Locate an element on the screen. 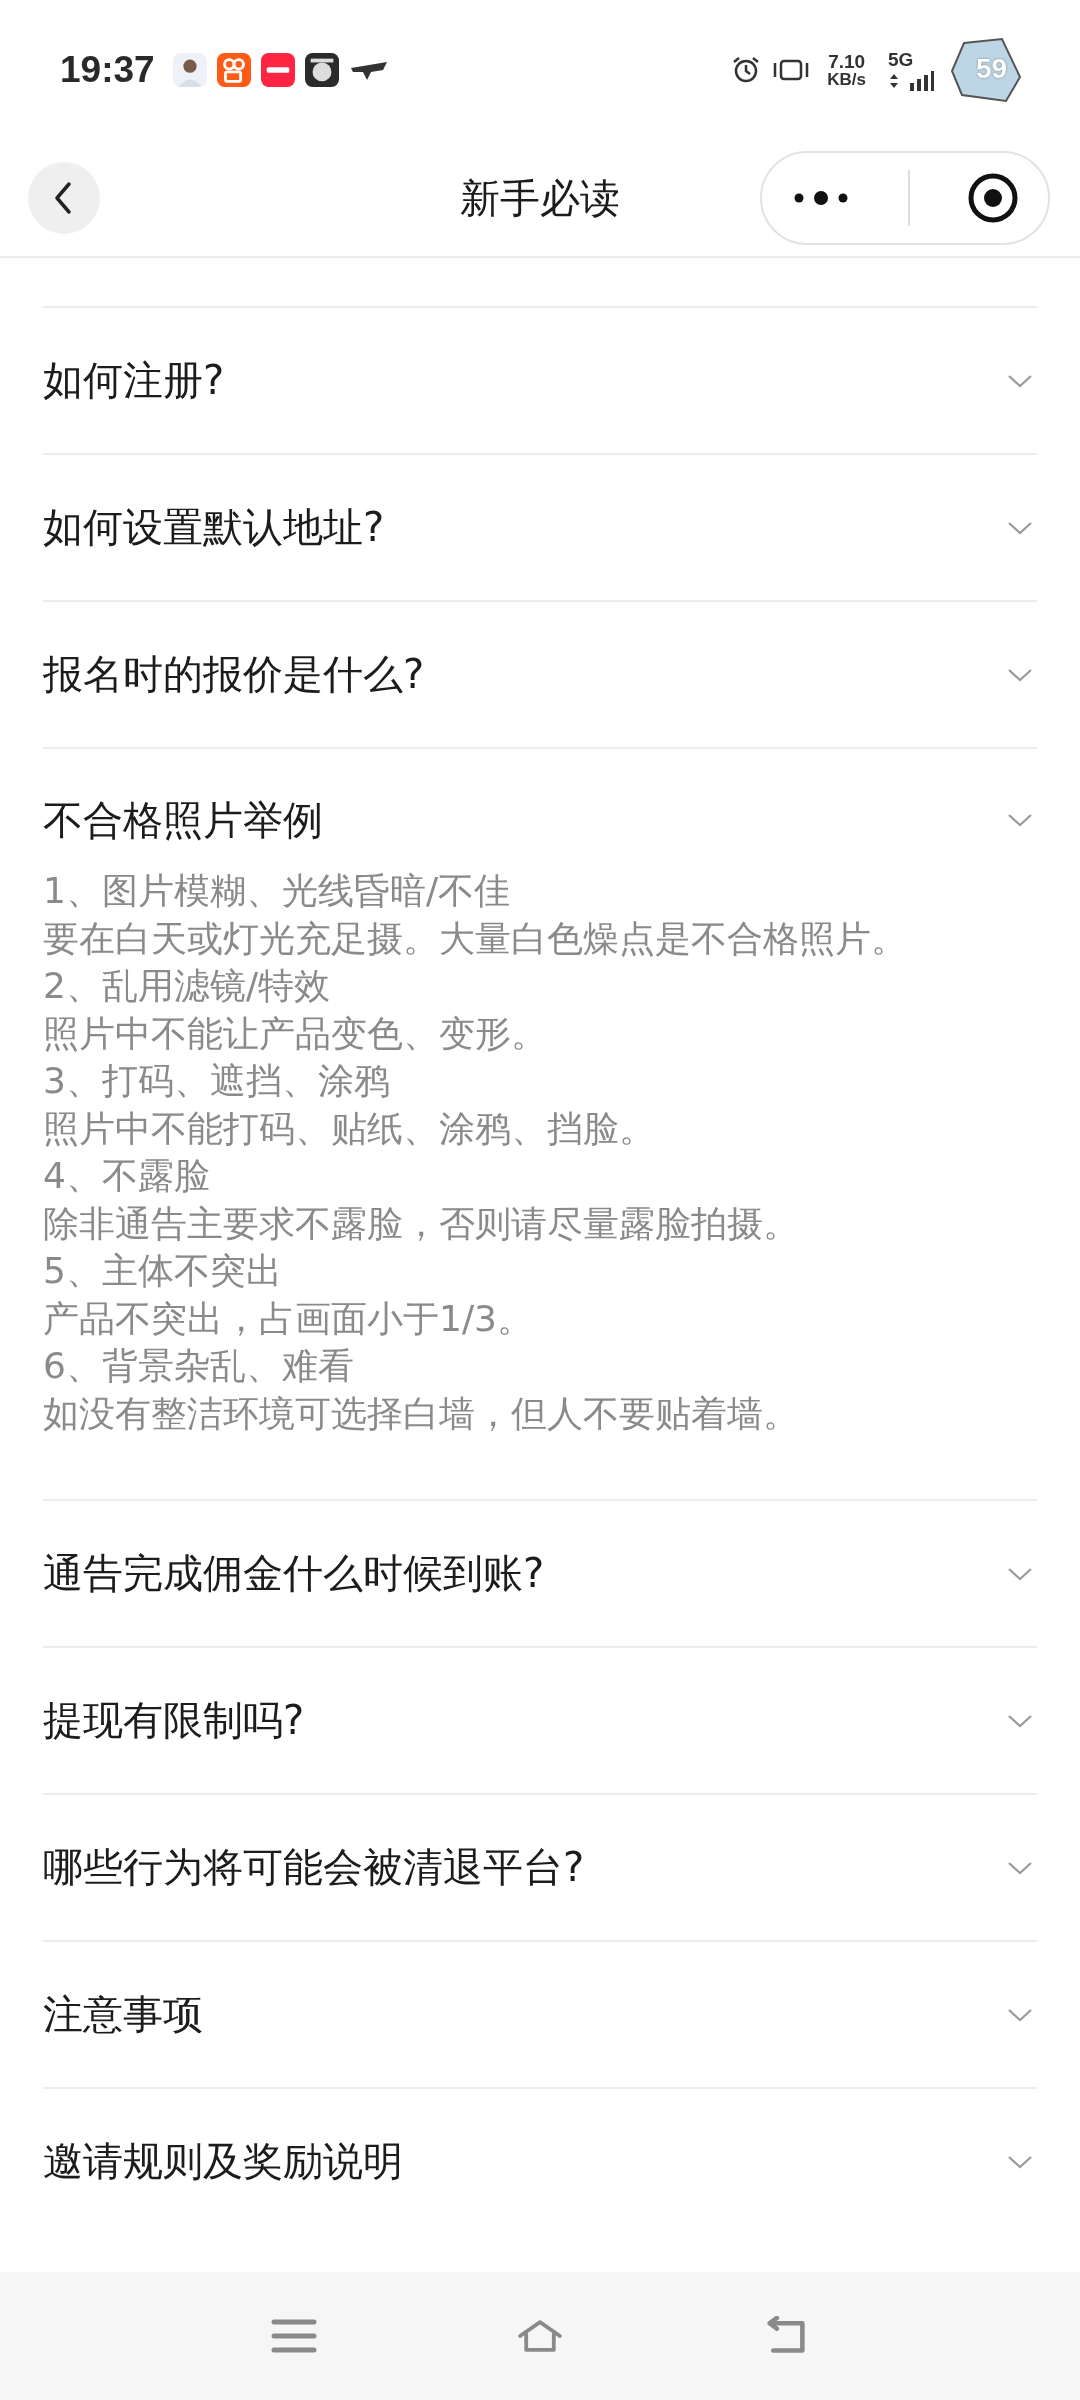 This screenshot has height=2400, width=1080. speed-value: 7.10 is located at coordinates (847, 61).